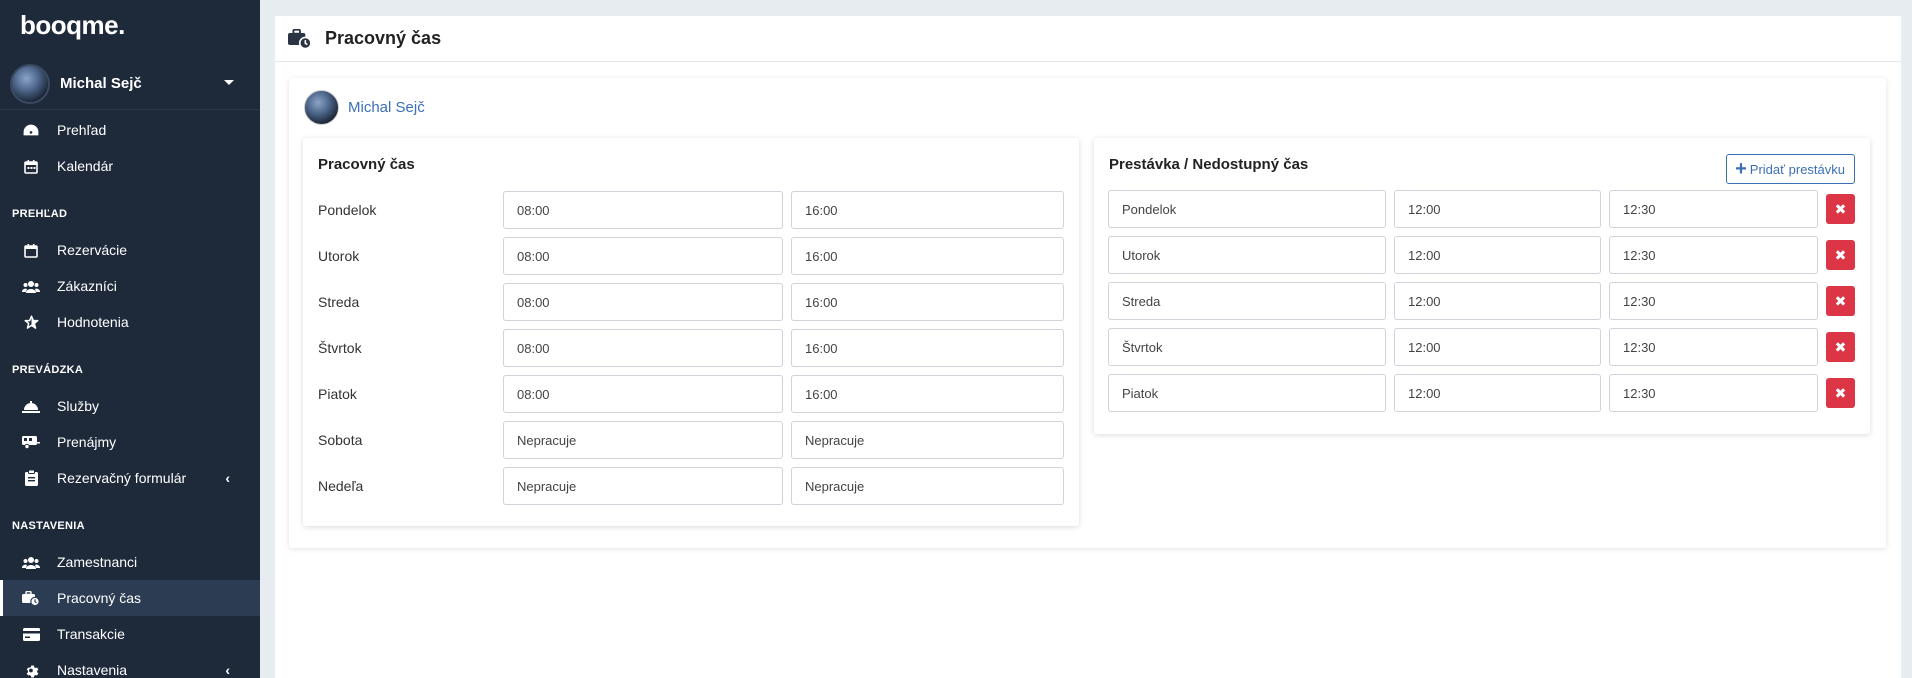  What do you see at coordinates (87, 442) in the screenshot?
I see `sidebar-item-label: Prenájmy` at bounding box center [87, 442].